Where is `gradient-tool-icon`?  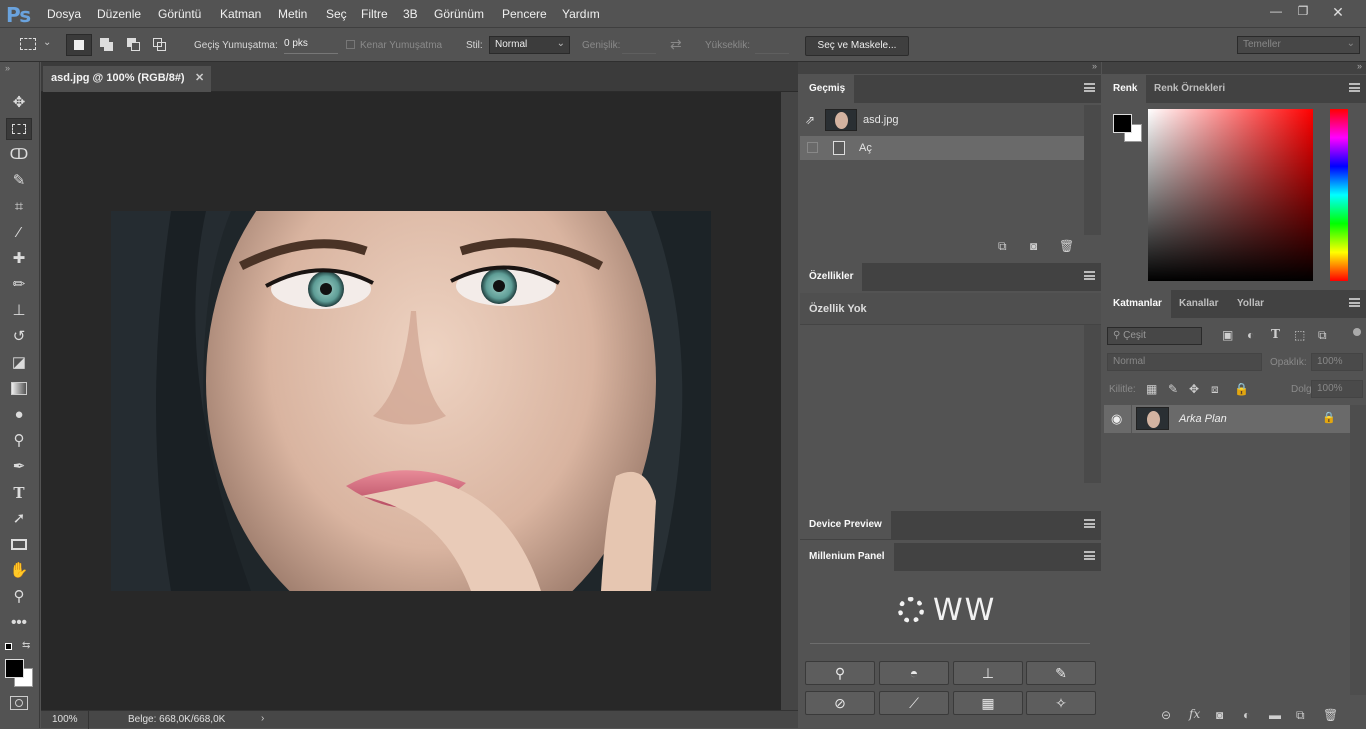
gradient-tool-icon is located at coordinates (19, 389).